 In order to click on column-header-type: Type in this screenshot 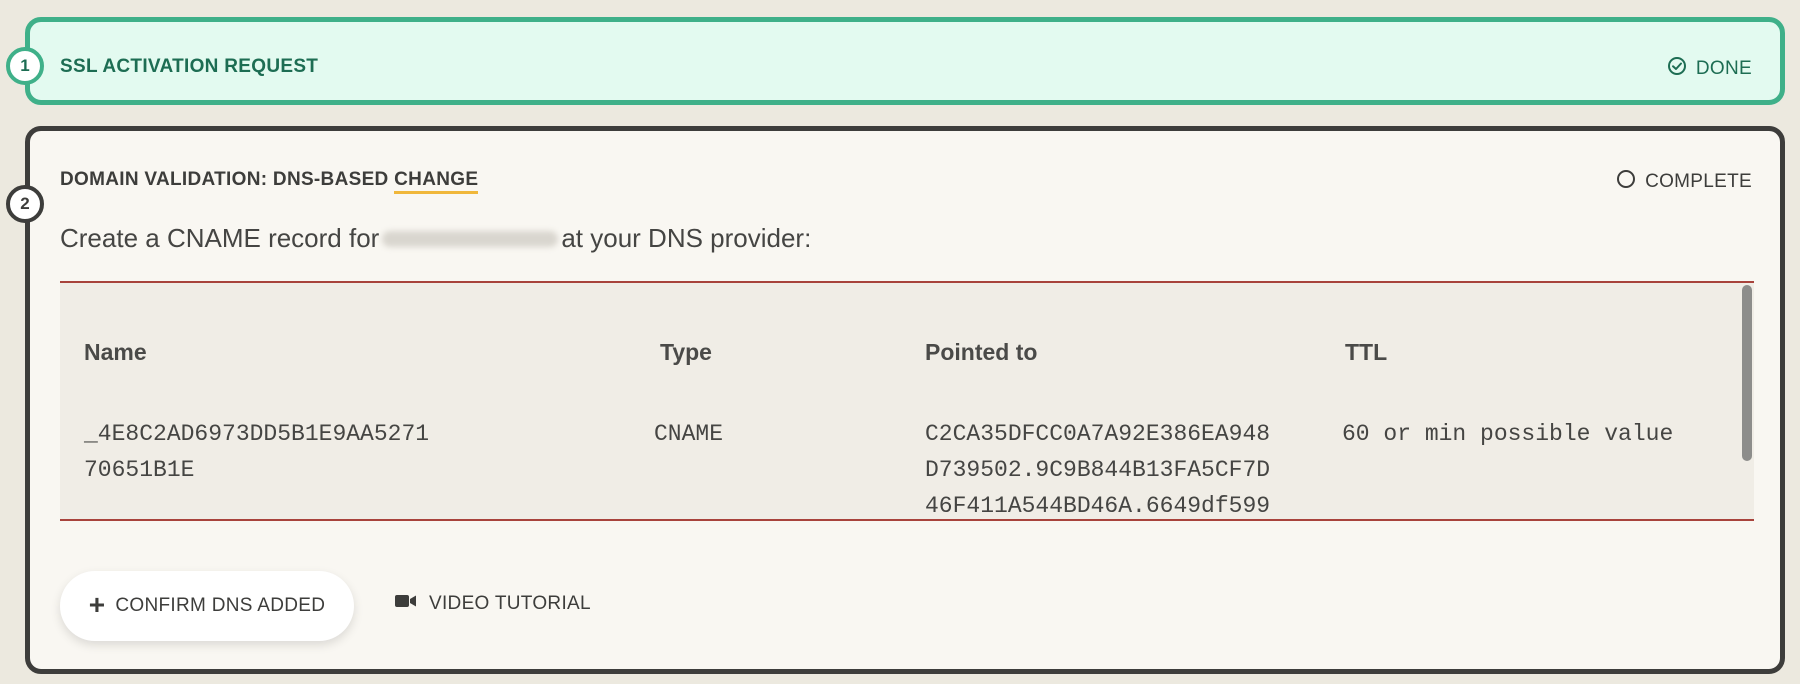, I will do `click(686, 352)`.